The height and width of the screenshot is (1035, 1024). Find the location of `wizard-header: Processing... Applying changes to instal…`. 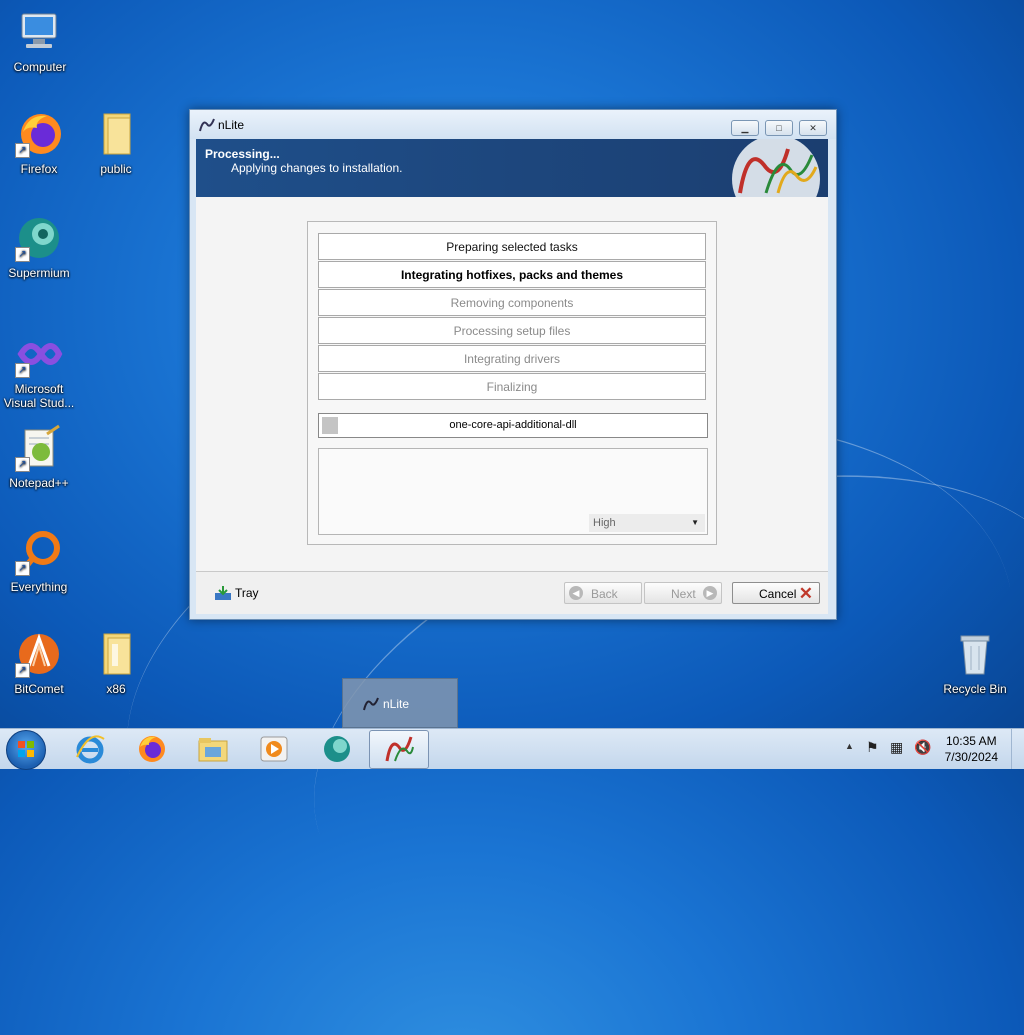

wizard-header: Processing... Applying changes to instal… is located at coordinates (512, 168).